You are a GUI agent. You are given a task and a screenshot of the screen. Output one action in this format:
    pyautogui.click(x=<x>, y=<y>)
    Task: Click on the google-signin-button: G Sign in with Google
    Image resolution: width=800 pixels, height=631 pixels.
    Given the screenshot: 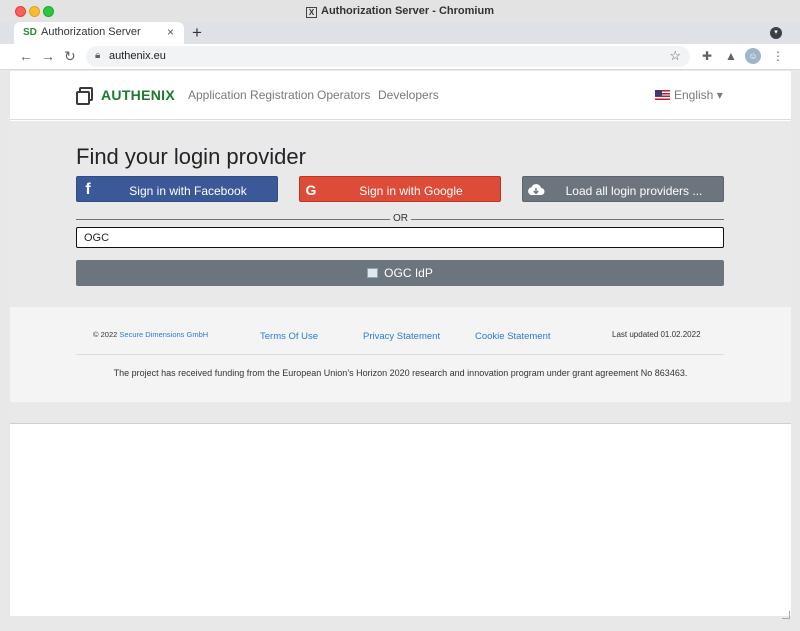 What is the action you would take?
    pyautogui.click(x=400, y=189)
    